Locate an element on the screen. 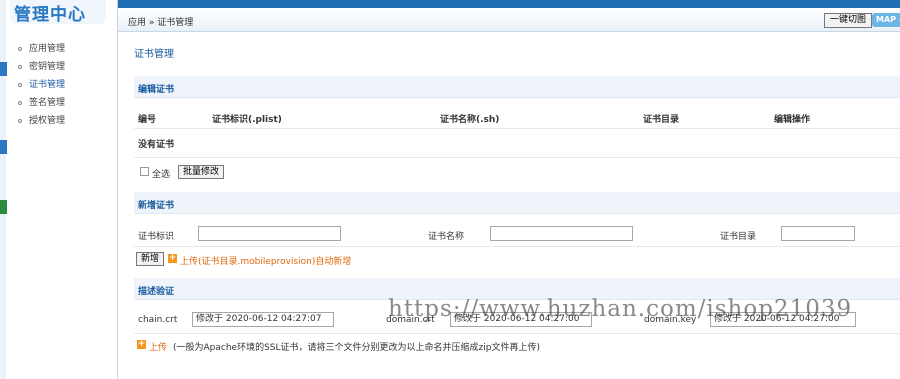  top-bar is located at coordinates (509, 4).